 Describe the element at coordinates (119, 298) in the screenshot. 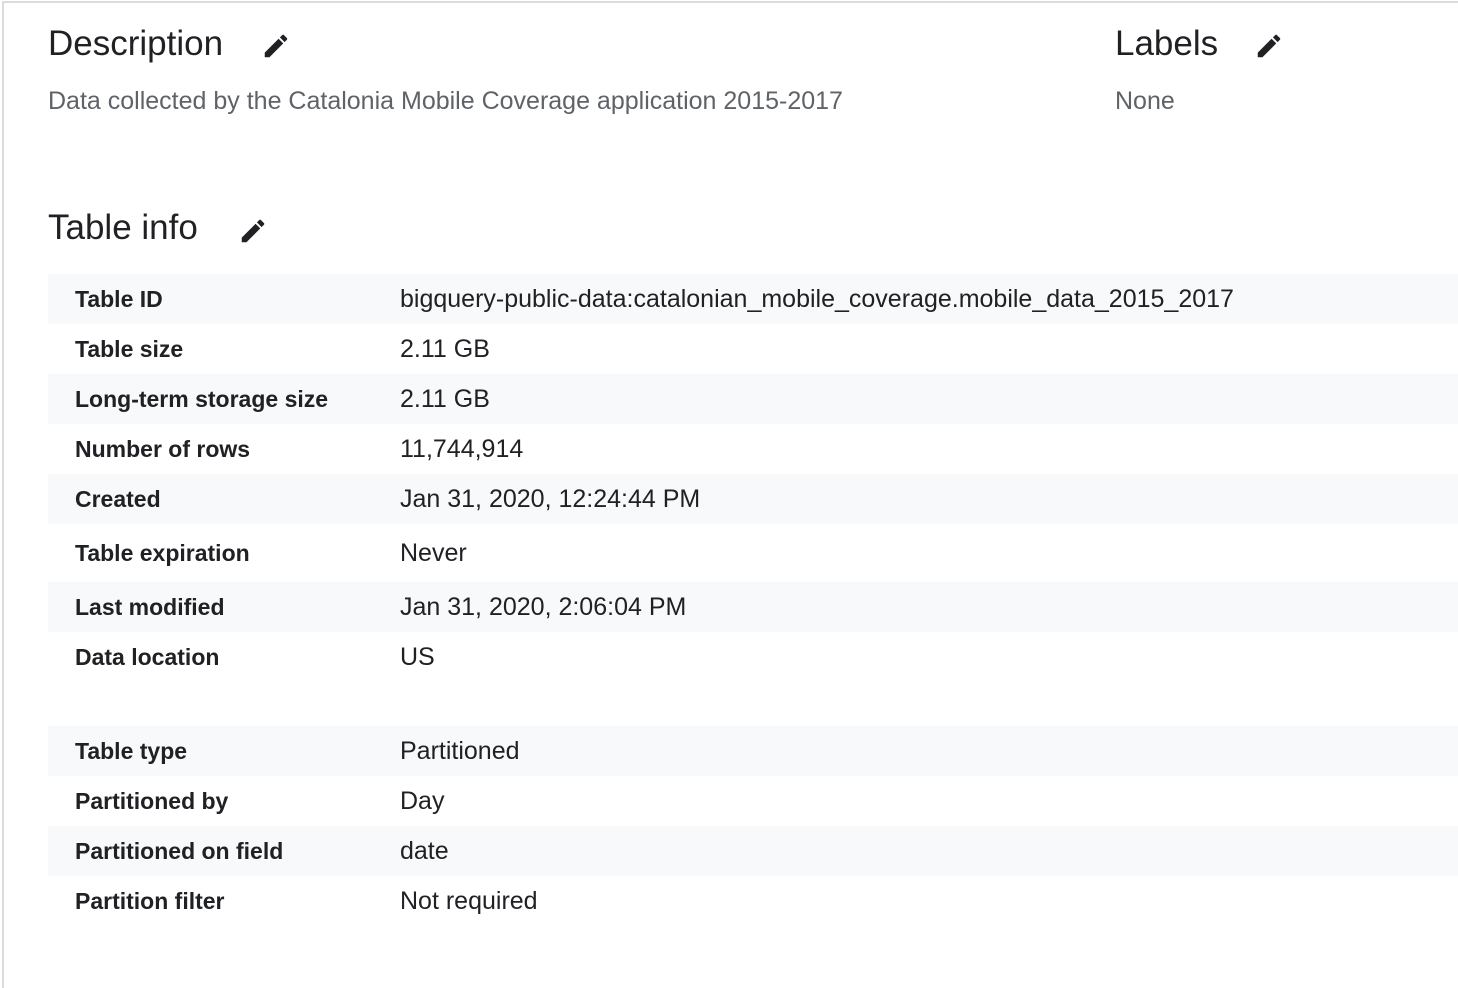

I see `row-key: Table ID` at that location.